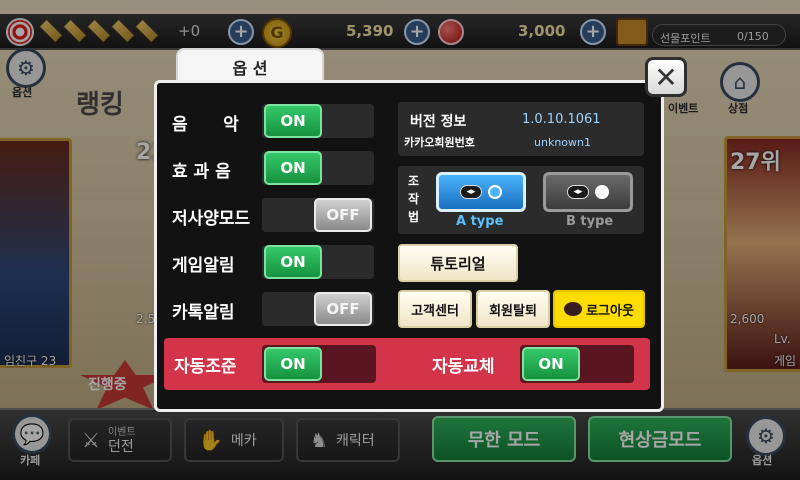 The width and height of the screenshot is (800, 480). I want to click on music-toggle: ON, so click(293, 121).